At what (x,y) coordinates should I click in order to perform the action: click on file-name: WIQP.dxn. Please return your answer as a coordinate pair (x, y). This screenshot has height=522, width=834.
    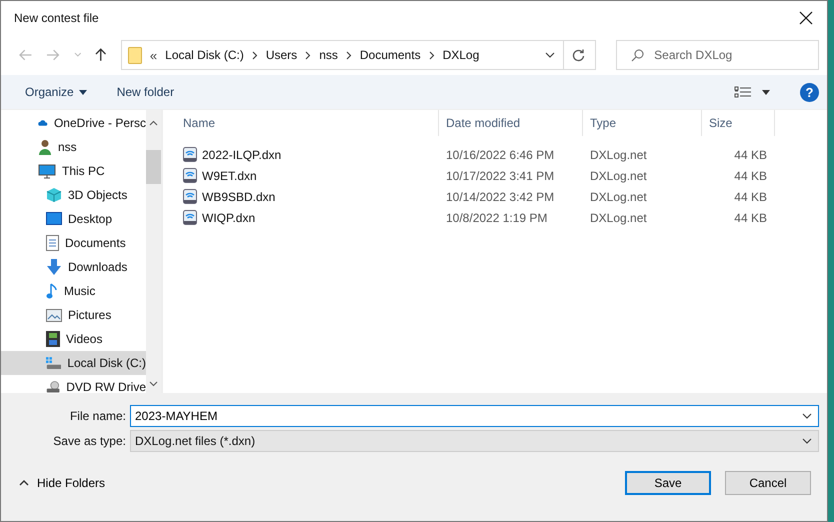
    Looking at the image, I should click on (229, 217).